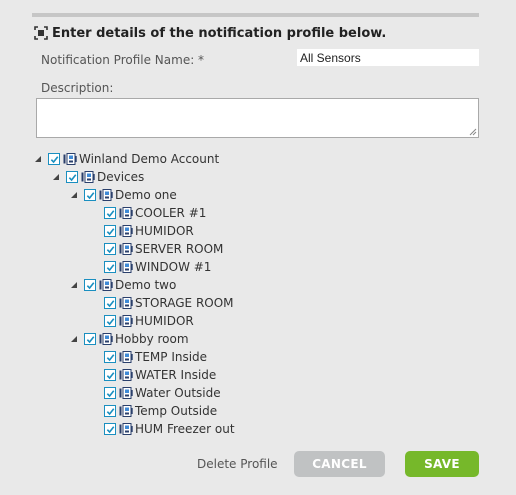  I want to click on tree-node-group: Demo one, so click(123, 195).